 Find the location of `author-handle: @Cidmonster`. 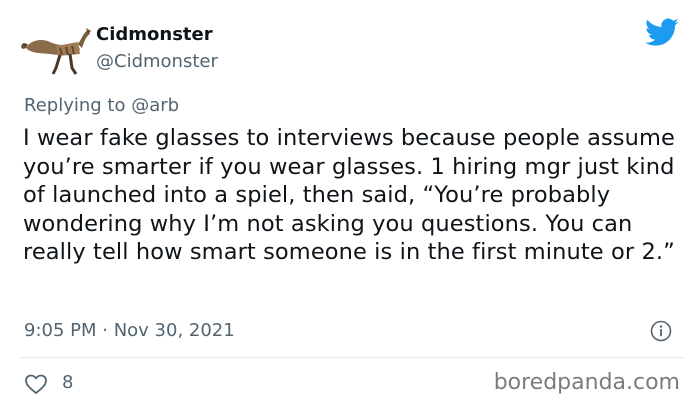

author-handle: @Cidmonster is located at coordinates (157, 62).